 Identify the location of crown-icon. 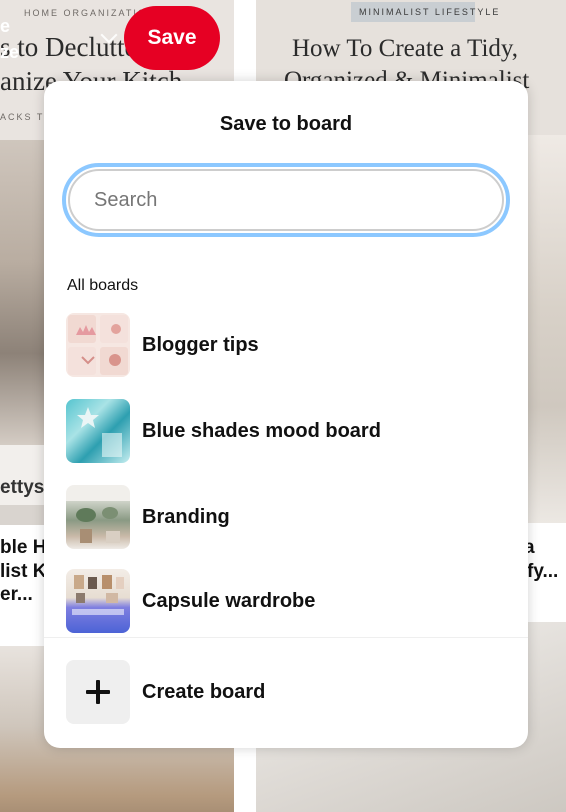
(98, 345).